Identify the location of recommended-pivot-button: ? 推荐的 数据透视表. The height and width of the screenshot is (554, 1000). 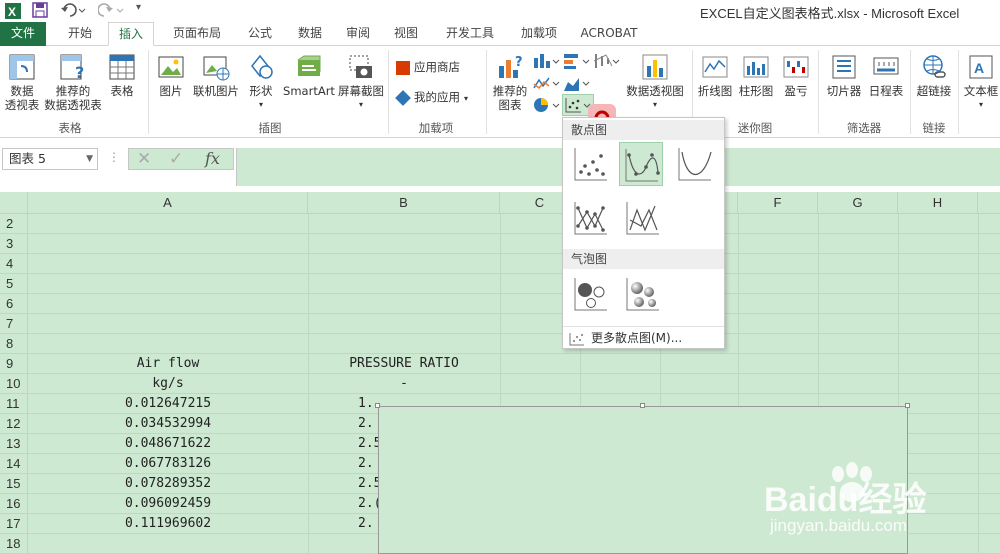
(73, 82).